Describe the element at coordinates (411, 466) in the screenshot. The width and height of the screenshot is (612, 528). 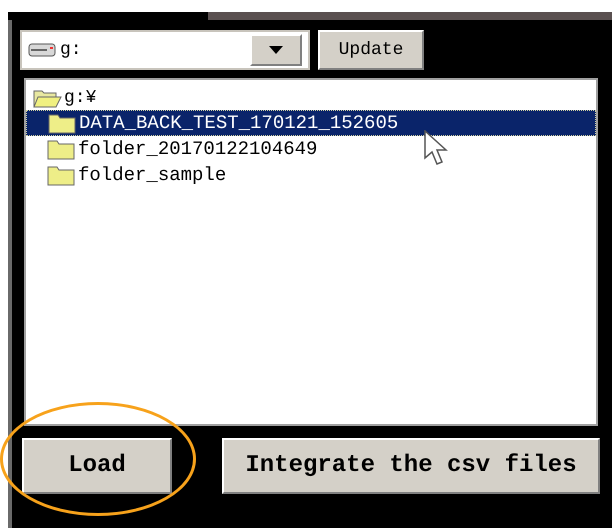
I see `integrate-button: Integrate the csv files` at that location.